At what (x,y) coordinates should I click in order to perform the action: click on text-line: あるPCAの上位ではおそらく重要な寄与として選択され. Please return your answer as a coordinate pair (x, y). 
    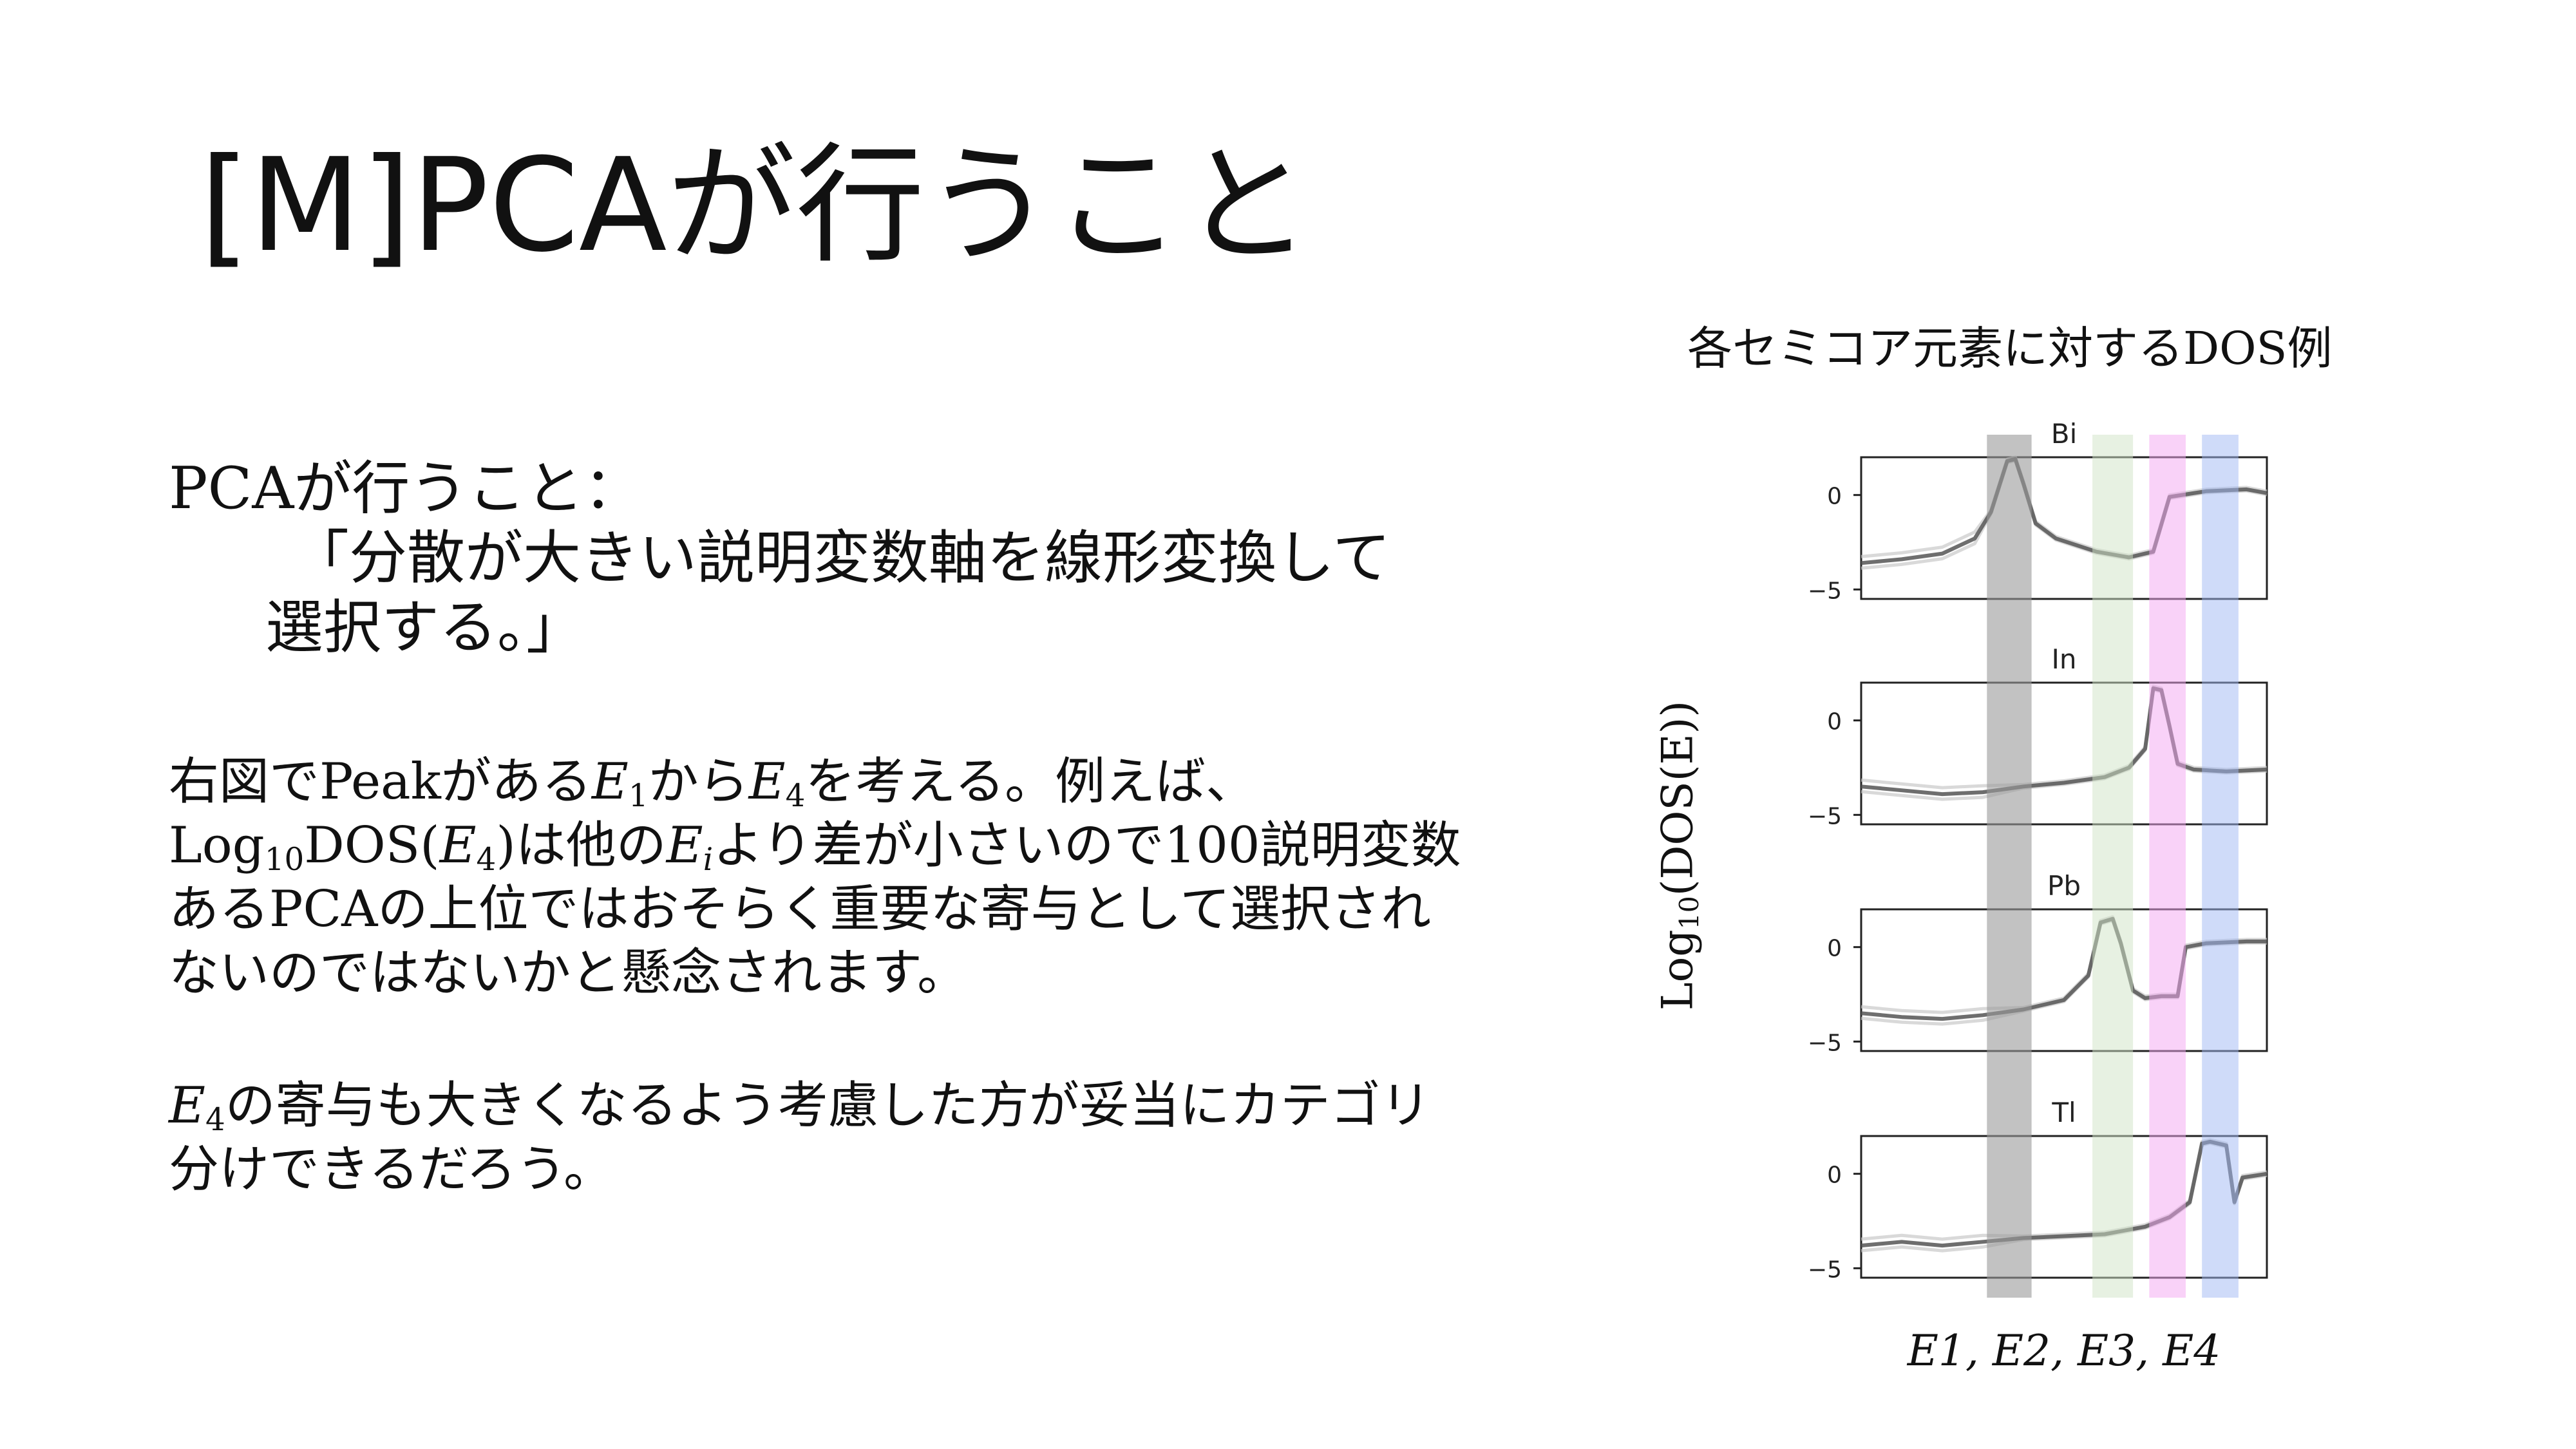
    Looking at the image, I should click on (801, 910).